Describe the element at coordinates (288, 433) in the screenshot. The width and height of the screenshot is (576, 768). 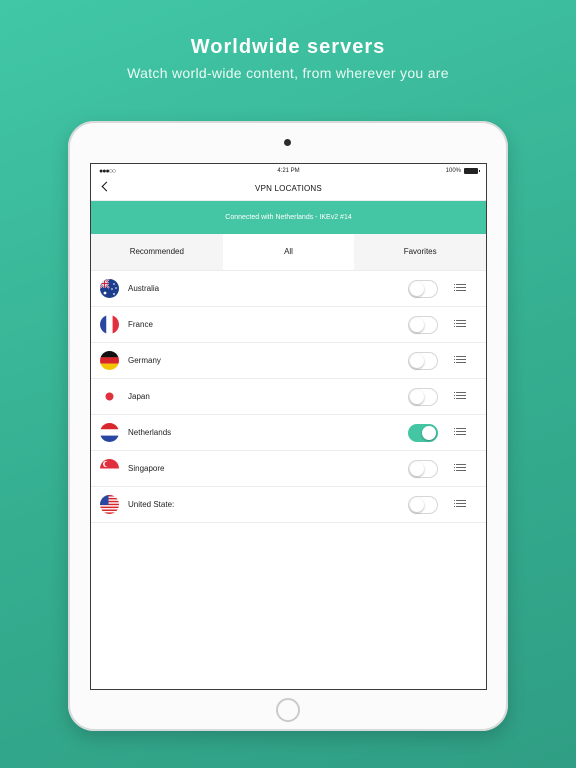
I see `location-row: Netherlands` at that location.